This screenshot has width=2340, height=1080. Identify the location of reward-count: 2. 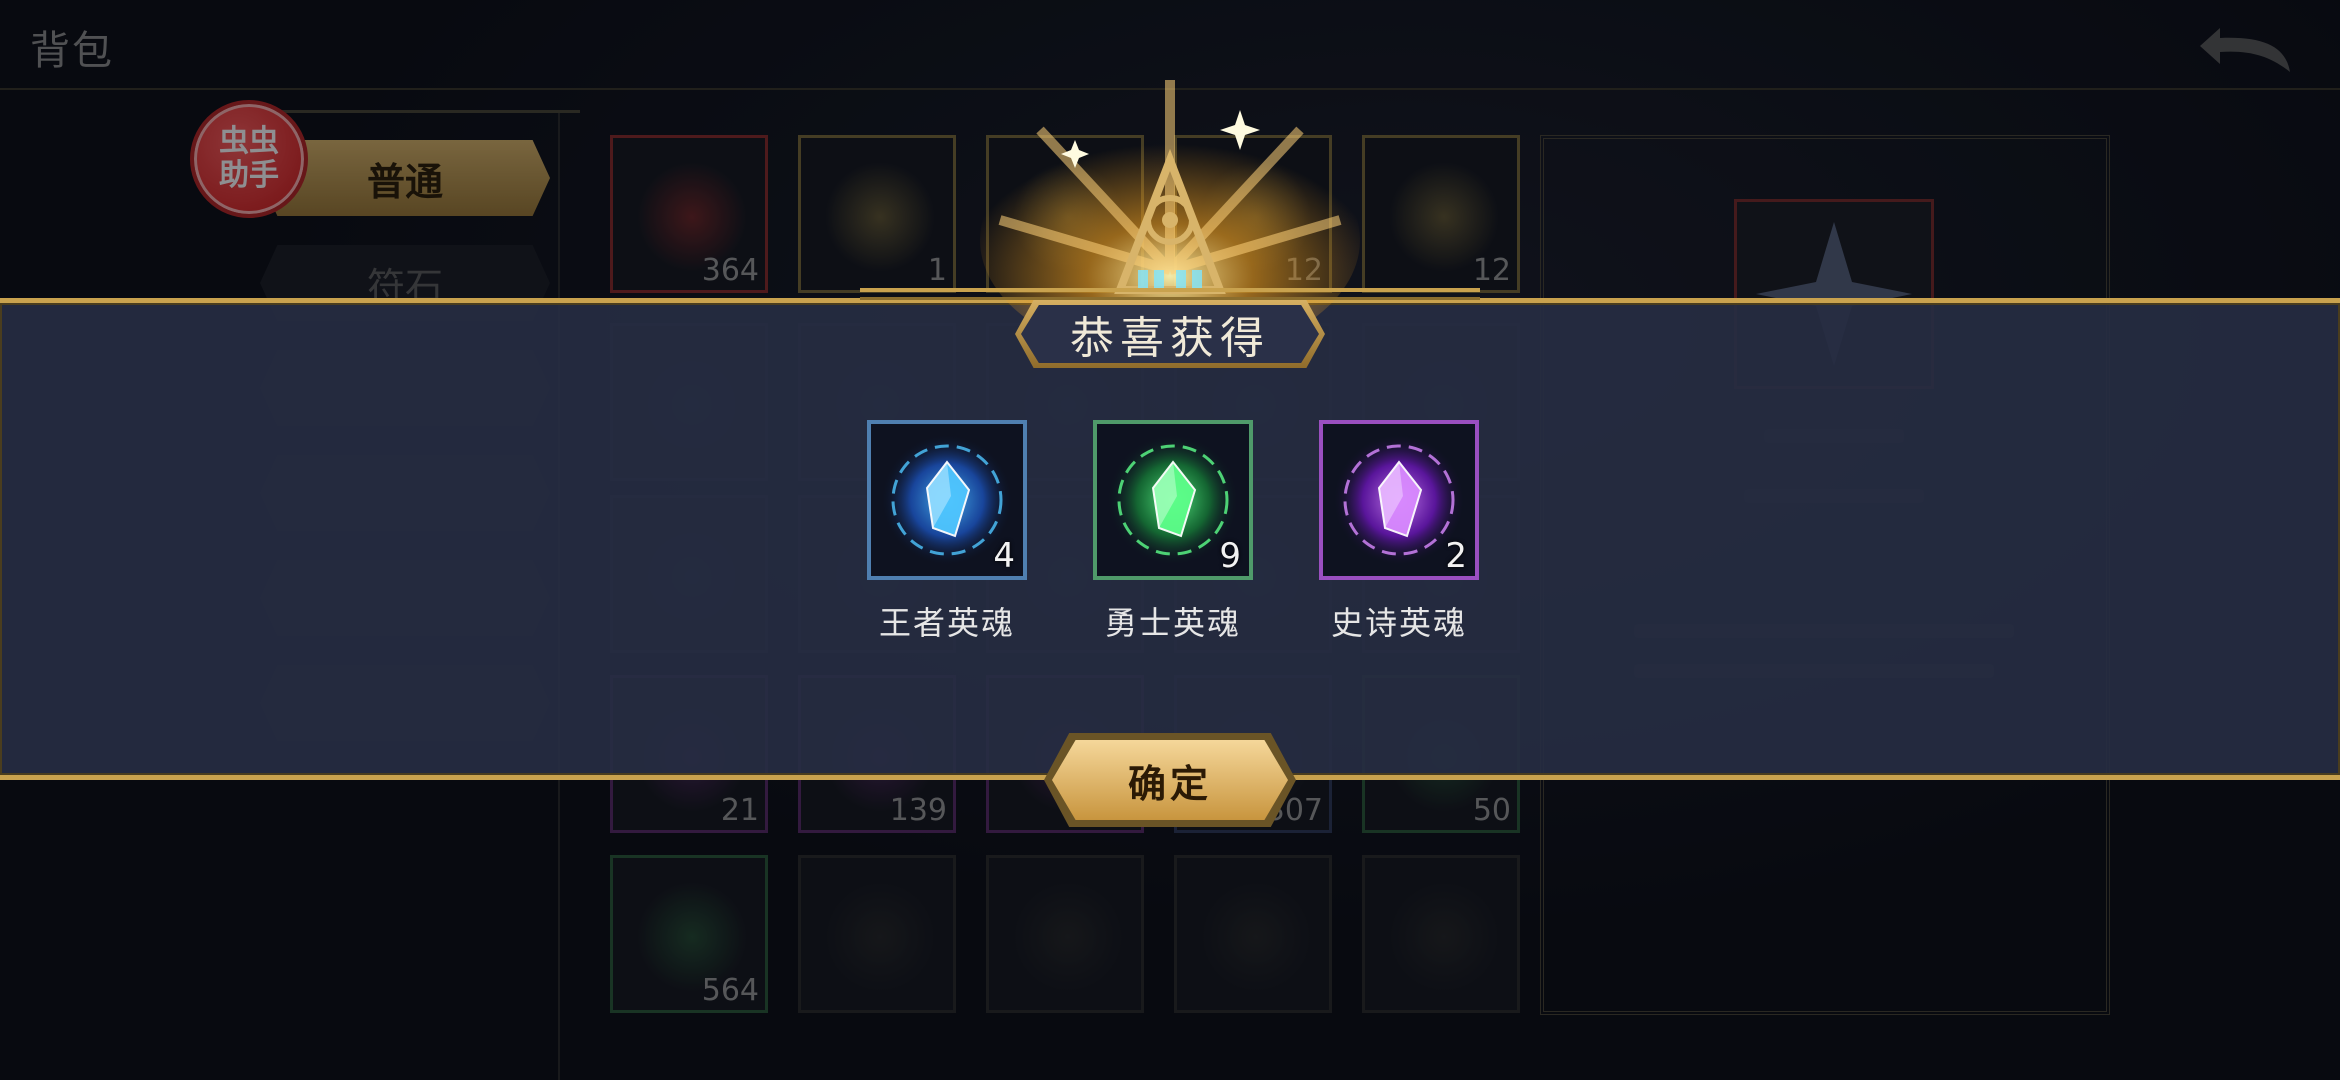
(1456, 556).